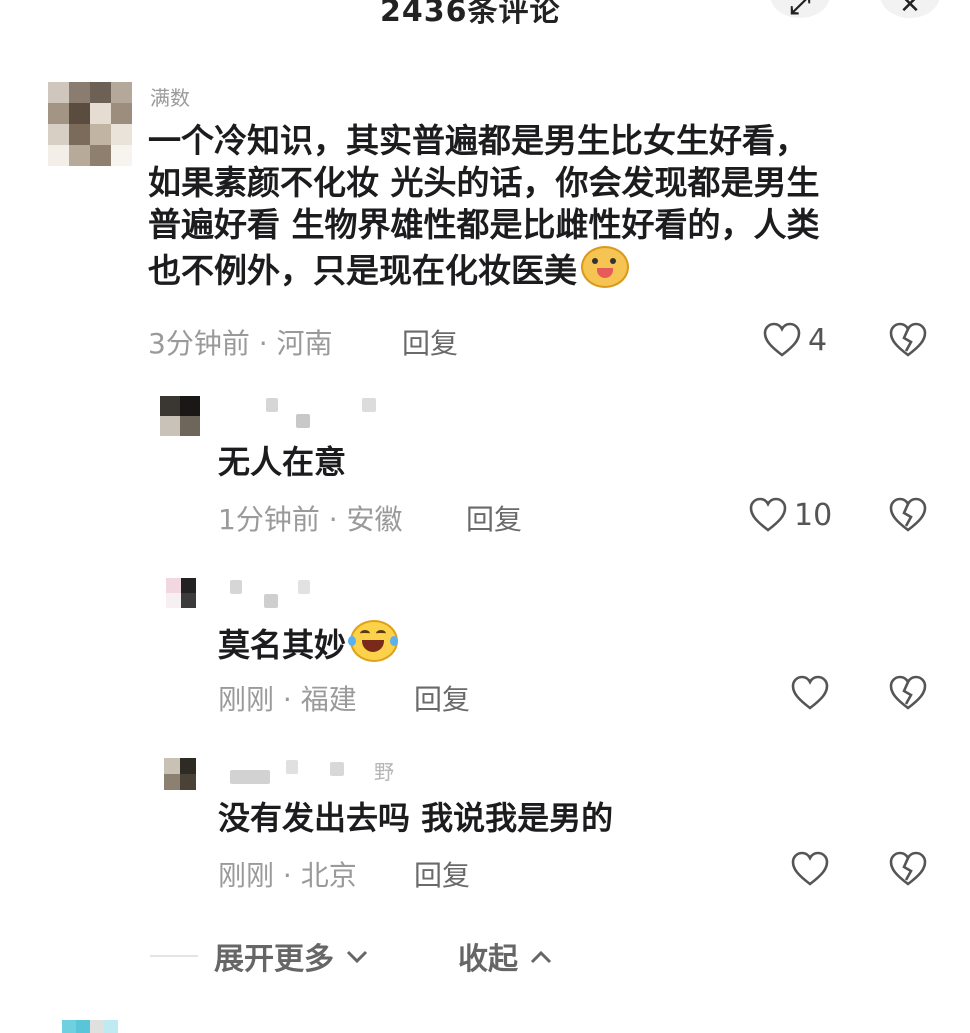 Image resolution: width=970 pixels, height=1033 pixels. Describe the element at coordinates (287, 875) in the screenshot. I see `reply-meta: 刚刚 · 北京` at that location.